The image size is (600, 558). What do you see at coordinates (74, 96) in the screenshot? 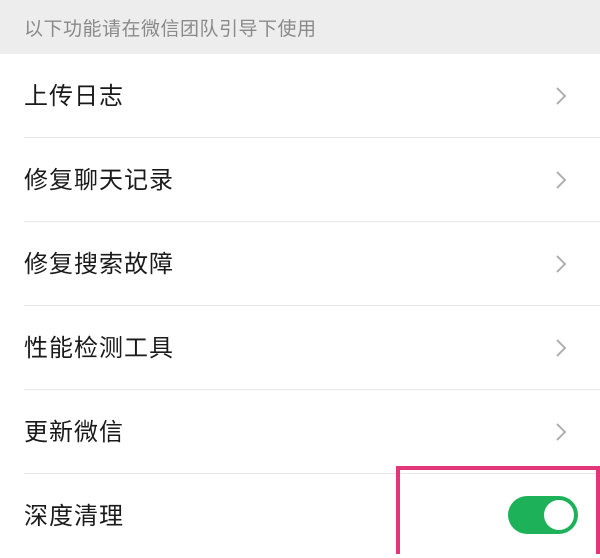
I see `upload-log-label: 上传日志` at bounding box center [74, 96].